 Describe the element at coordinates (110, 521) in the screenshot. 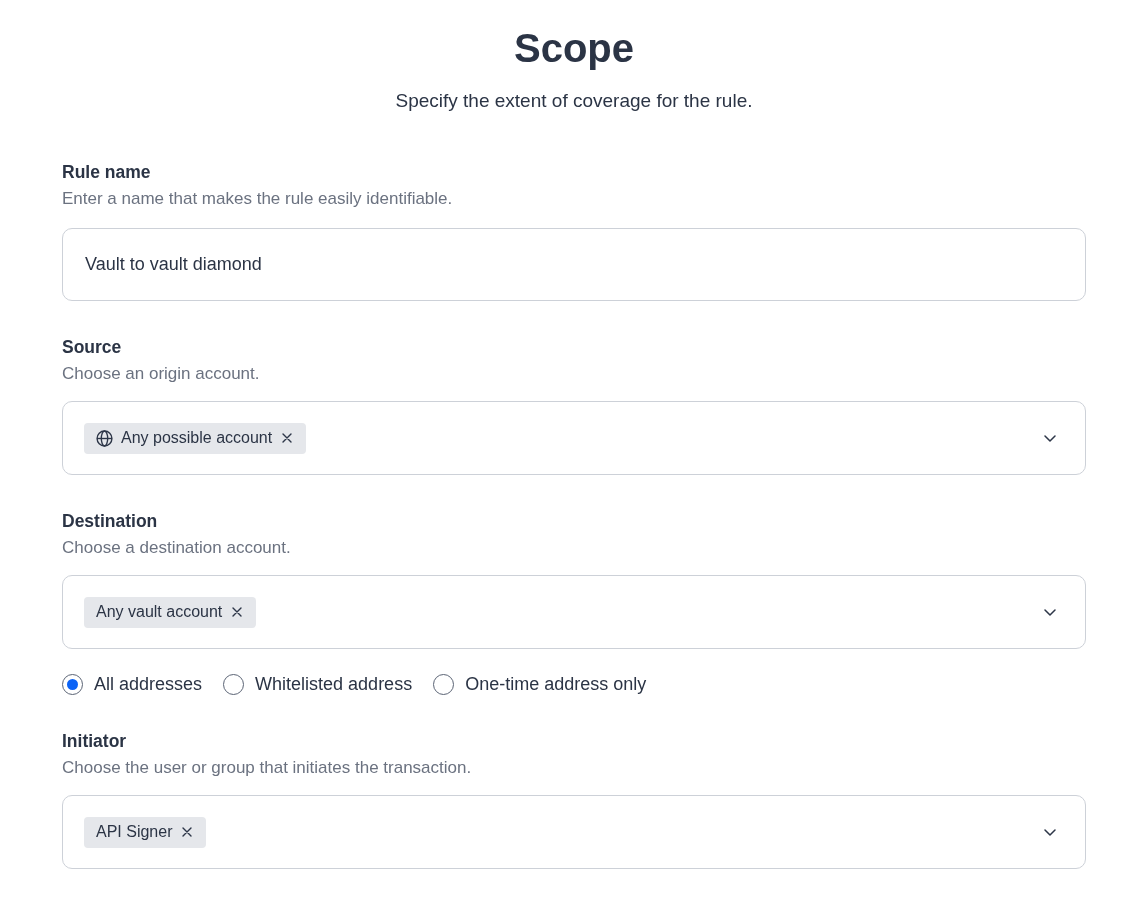

I see `field-label: Destination` at that location.